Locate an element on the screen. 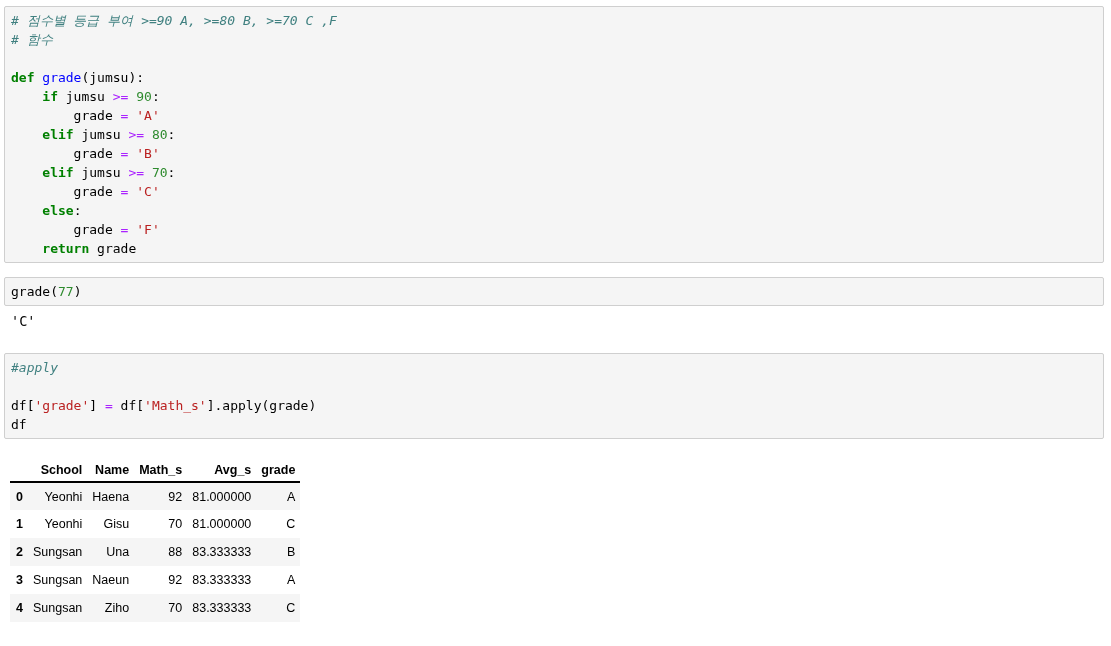 The image size is (1111, 646). table-cell: B is located at coordinates (278, 552).